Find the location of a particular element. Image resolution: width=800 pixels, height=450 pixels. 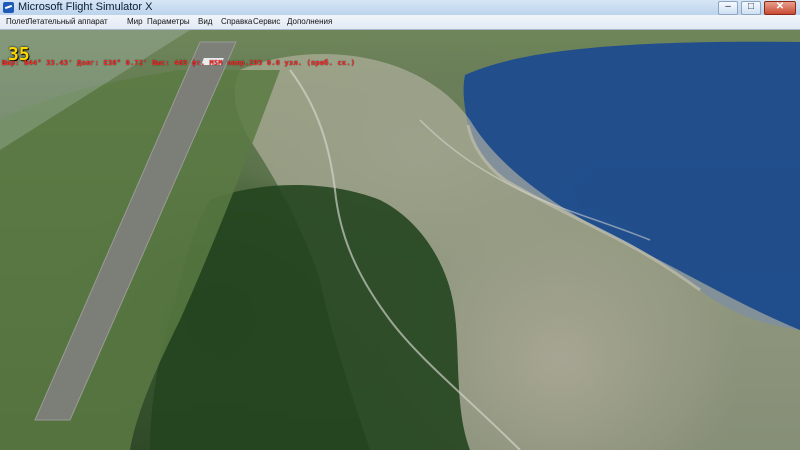

menu-view: Вид is located at coordinates (205, 22).